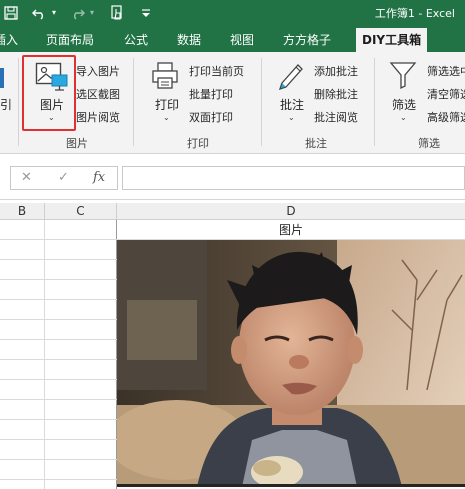  Describe the element at coordinates (293, 178) in the screenshot. I see `formula-input` at that location.